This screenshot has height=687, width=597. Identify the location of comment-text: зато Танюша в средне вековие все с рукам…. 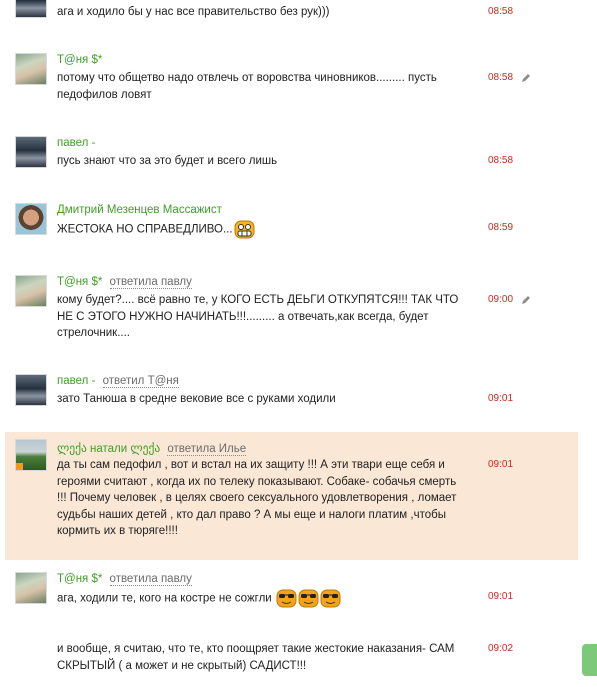
(196, 399).